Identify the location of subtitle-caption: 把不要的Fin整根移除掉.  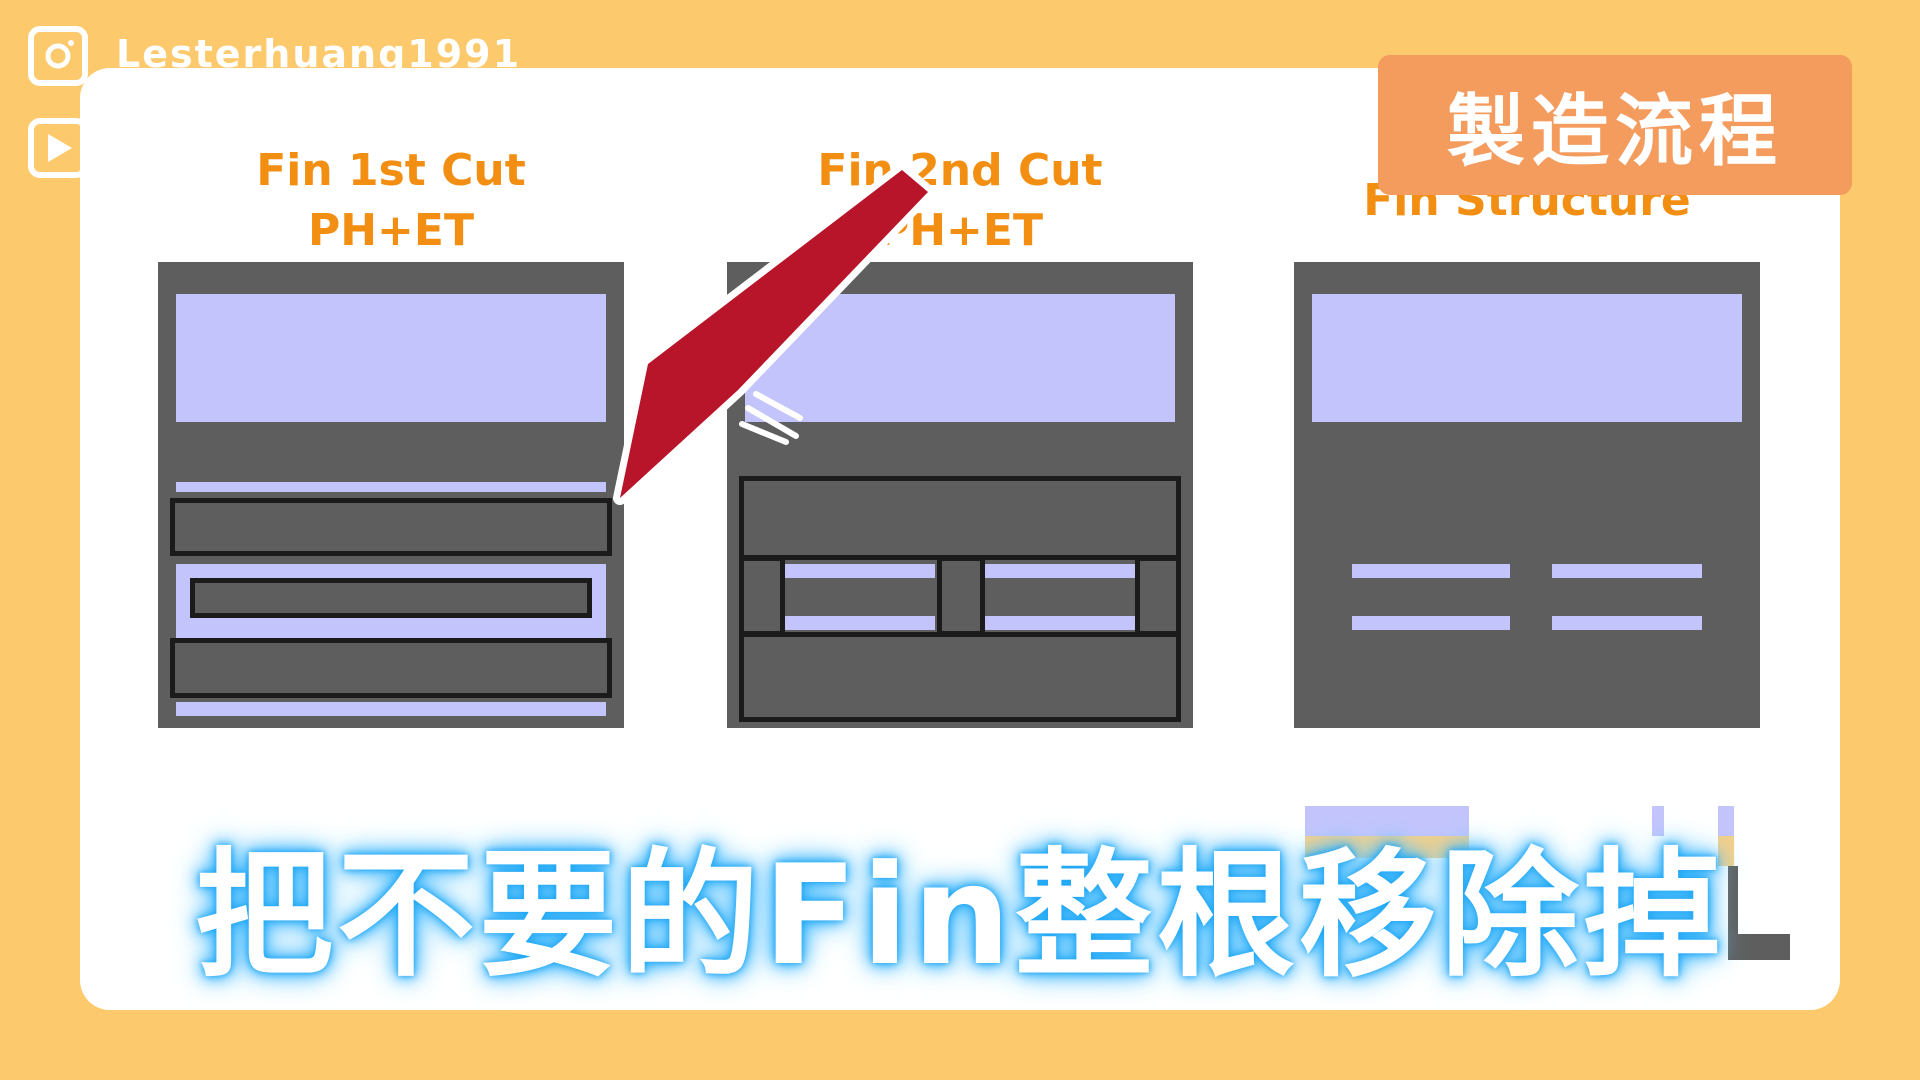
(960, 915).